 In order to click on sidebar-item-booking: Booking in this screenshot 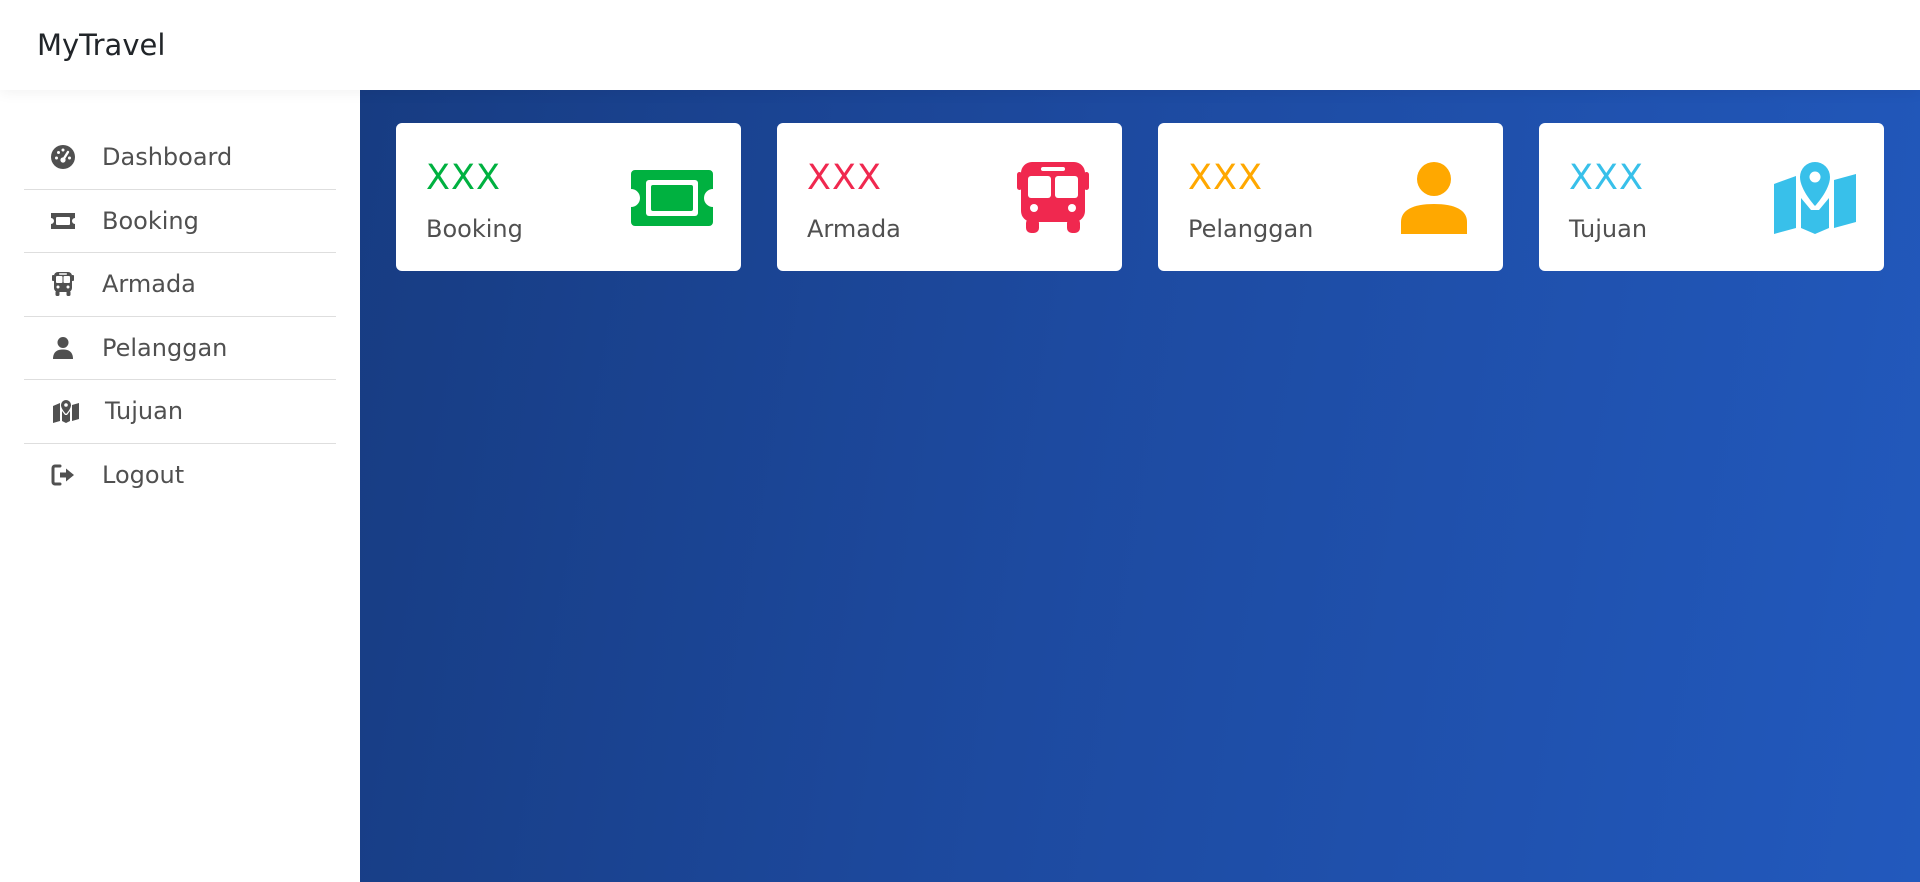, I will do `click(180, 221)`.